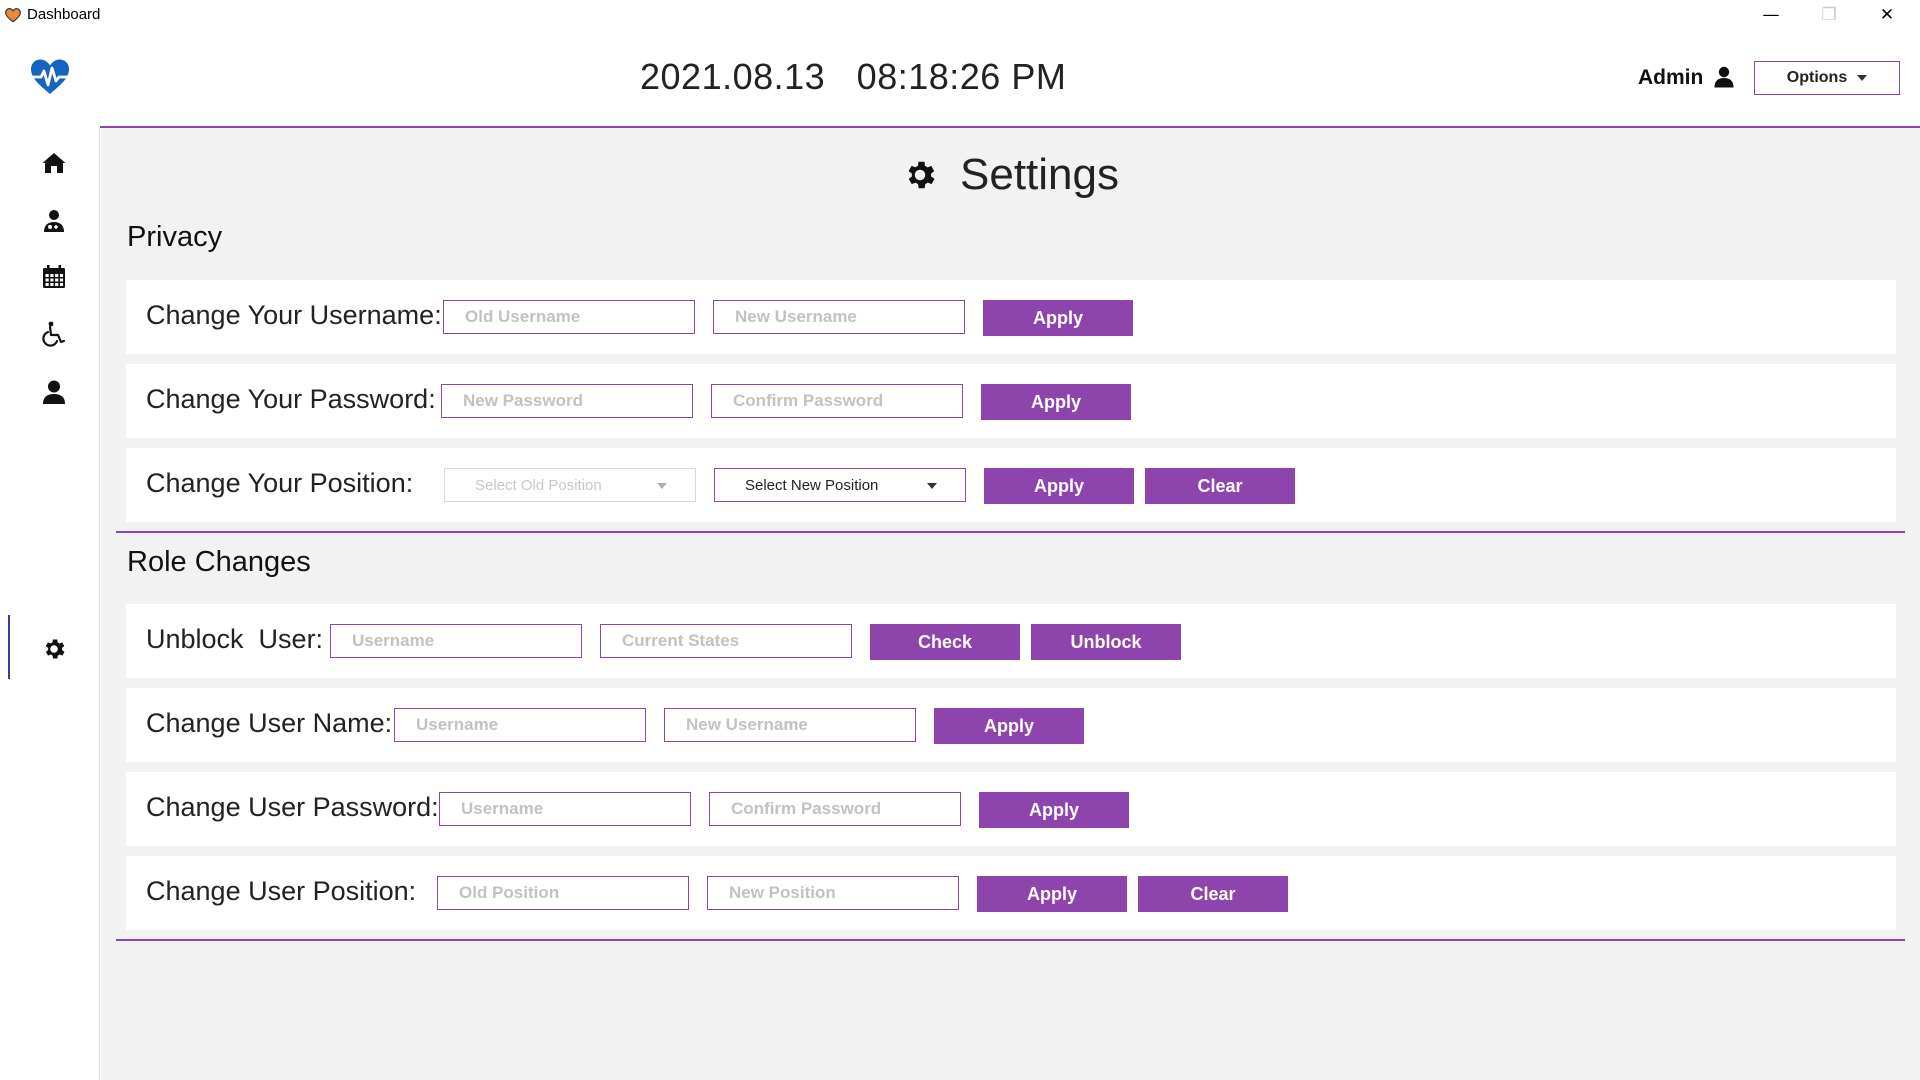 The height and width of the screenshot is (1080, 1920). Describe the element at coordinates (1059, 486) in the screenshot. I see `apply-position-button: Apply` at that location.